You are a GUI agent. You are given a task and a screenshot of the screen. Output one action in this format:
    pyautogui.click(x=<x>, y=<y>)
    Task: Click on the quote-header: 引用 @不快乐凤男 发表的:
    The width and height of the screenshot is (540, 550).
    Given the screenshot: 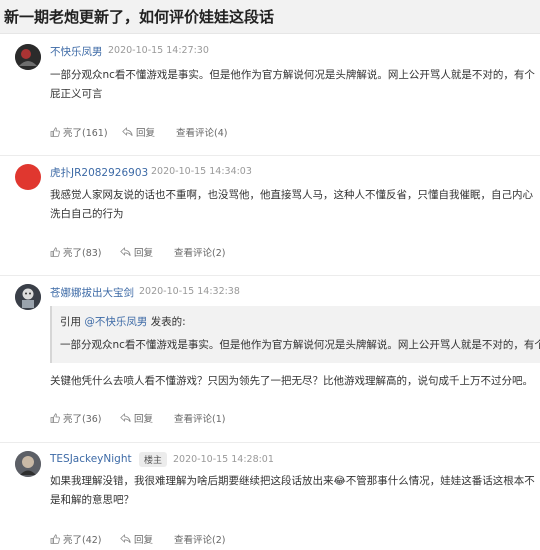 What is the action you would take?
    pyautogui.click(x=123, y=321)
    